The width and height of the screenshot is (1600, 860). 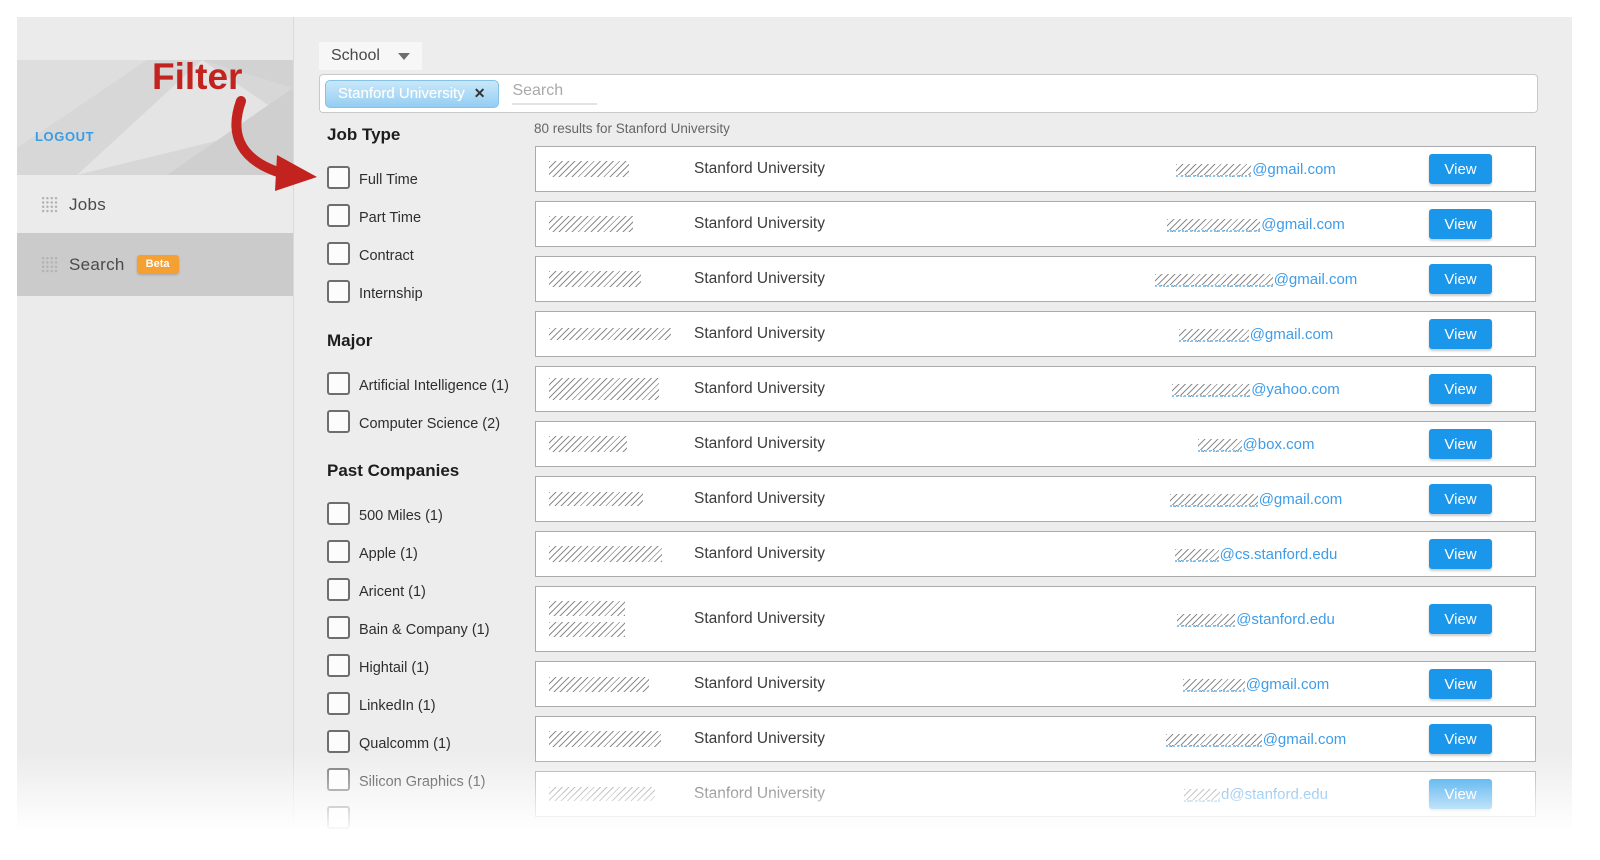 What do you see at coordinates (1035, 389) in the screenshot?
I see `result-row: Stanford University @yahoo.com View` at bounding box center [1035, 389].